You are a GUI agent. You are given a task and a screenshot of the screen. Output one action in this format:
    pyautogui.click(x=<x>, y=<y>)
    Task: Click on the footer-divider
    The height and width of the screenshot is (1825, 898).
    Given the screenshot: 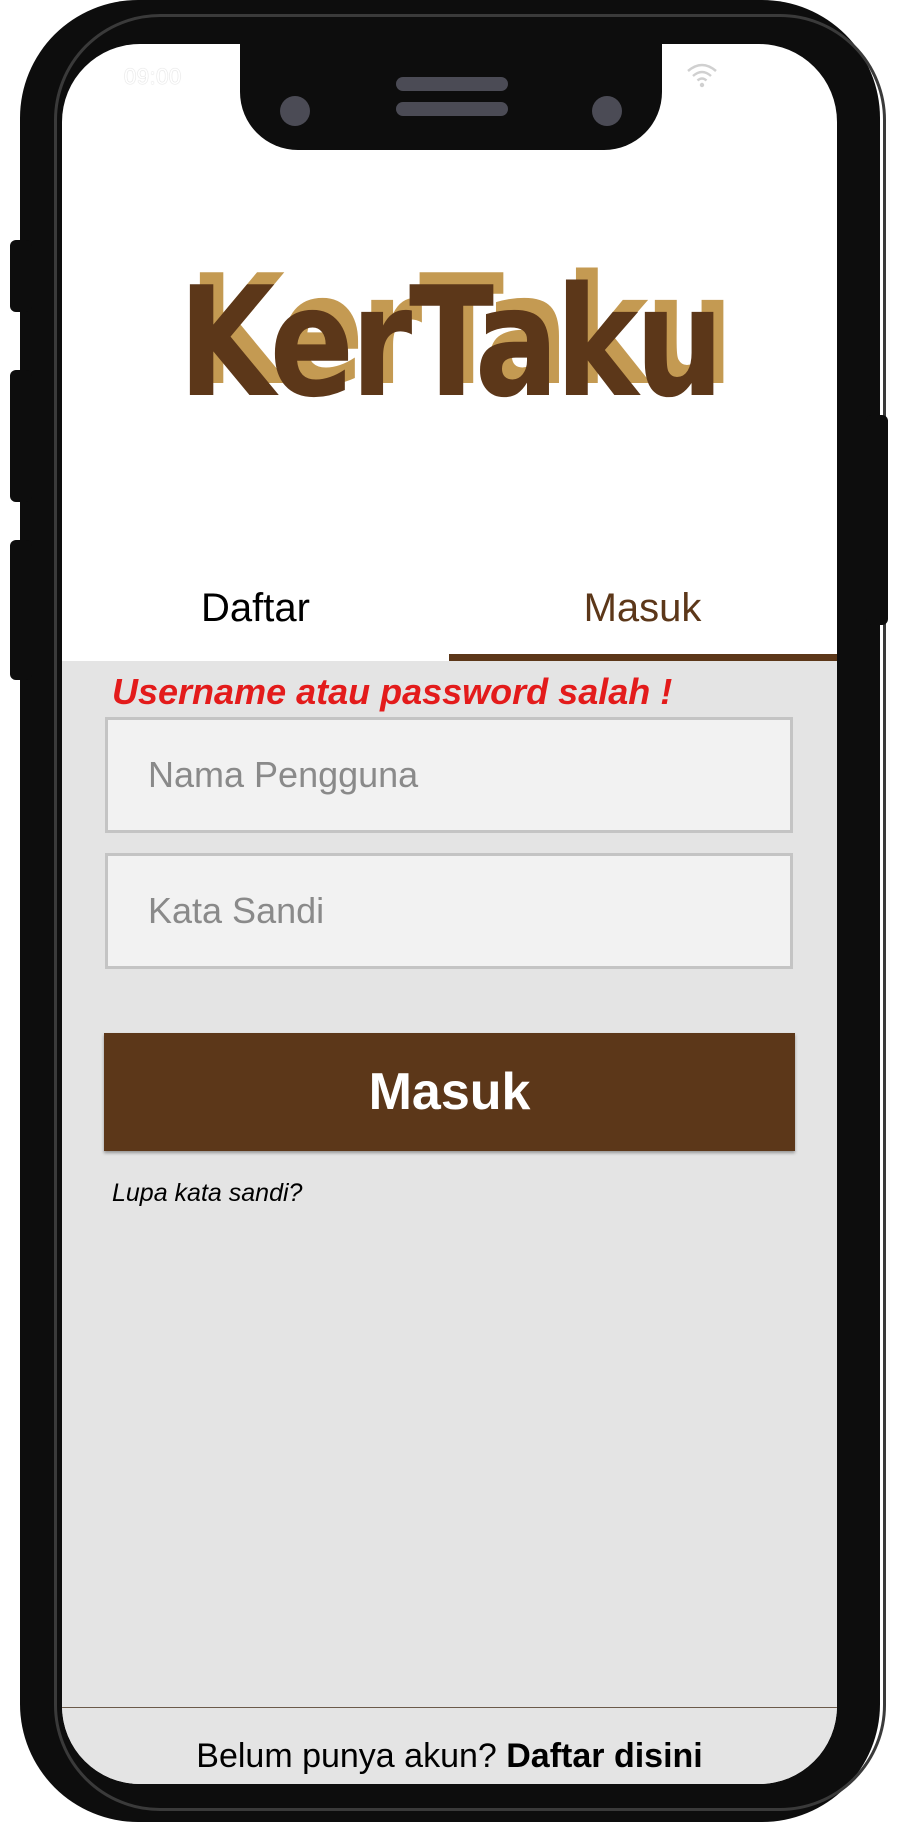 What is the action you would take?
    pyautogui.click(x=449, y=1707)
    